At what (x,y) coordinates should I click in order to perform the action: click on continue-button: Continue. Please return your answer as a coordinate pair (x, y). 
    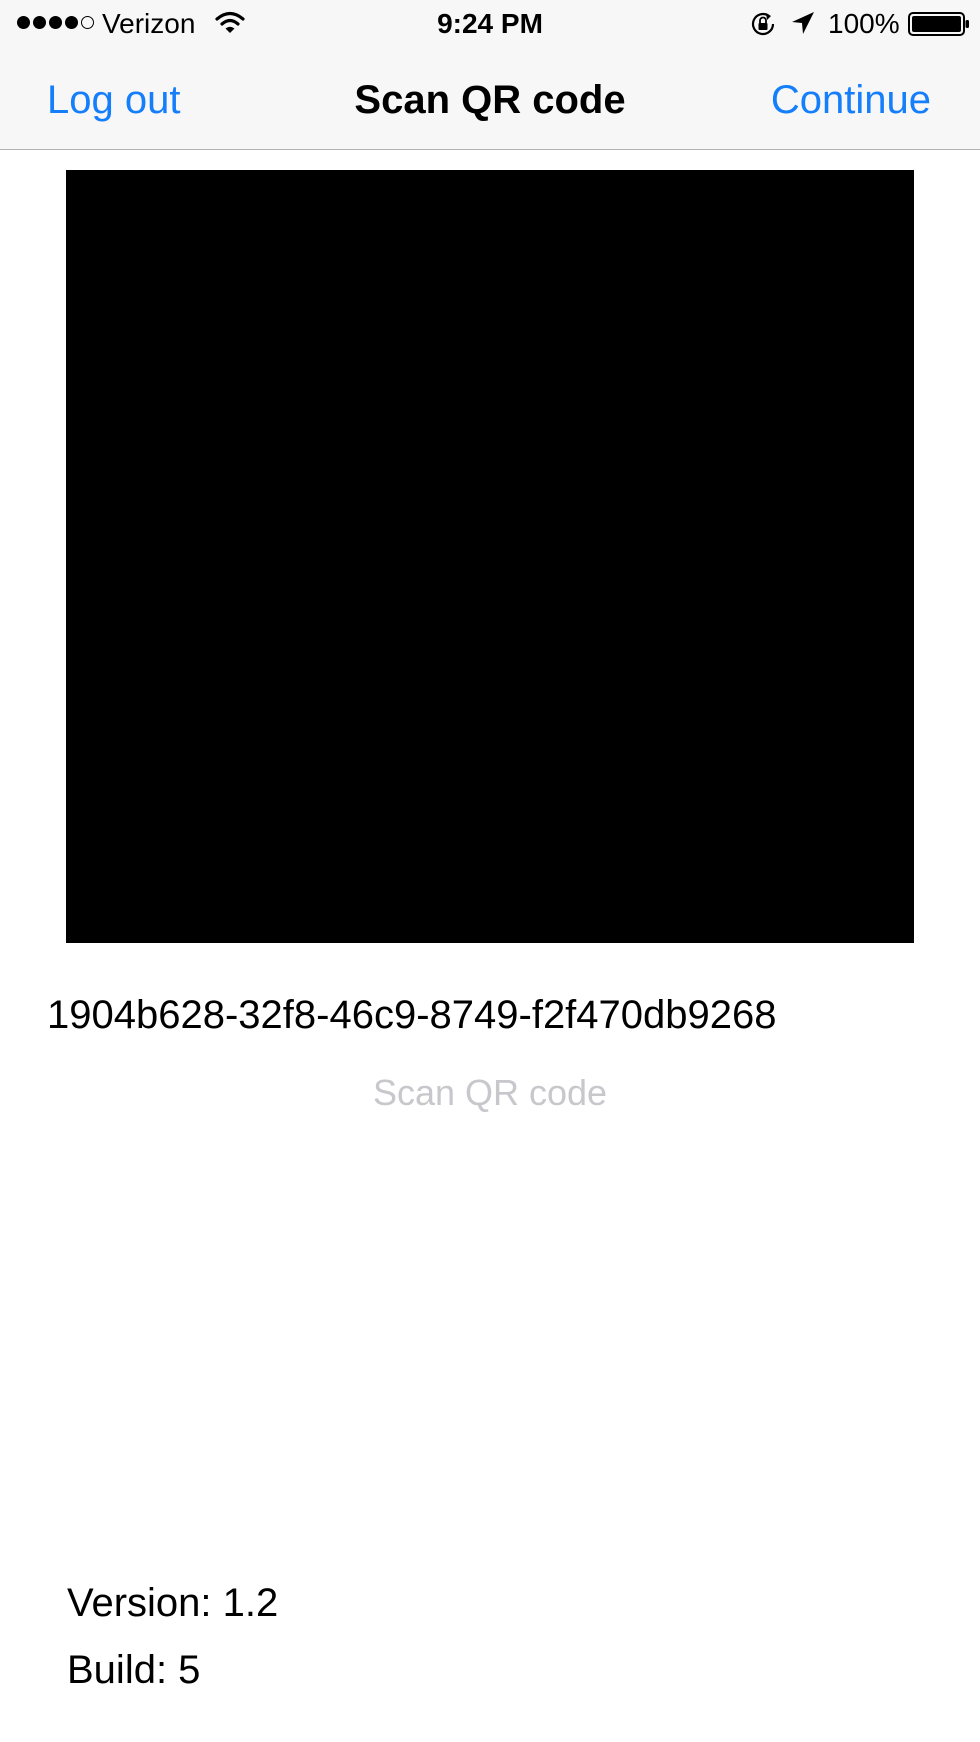
    Looking at the image, I should click on (851, 100).